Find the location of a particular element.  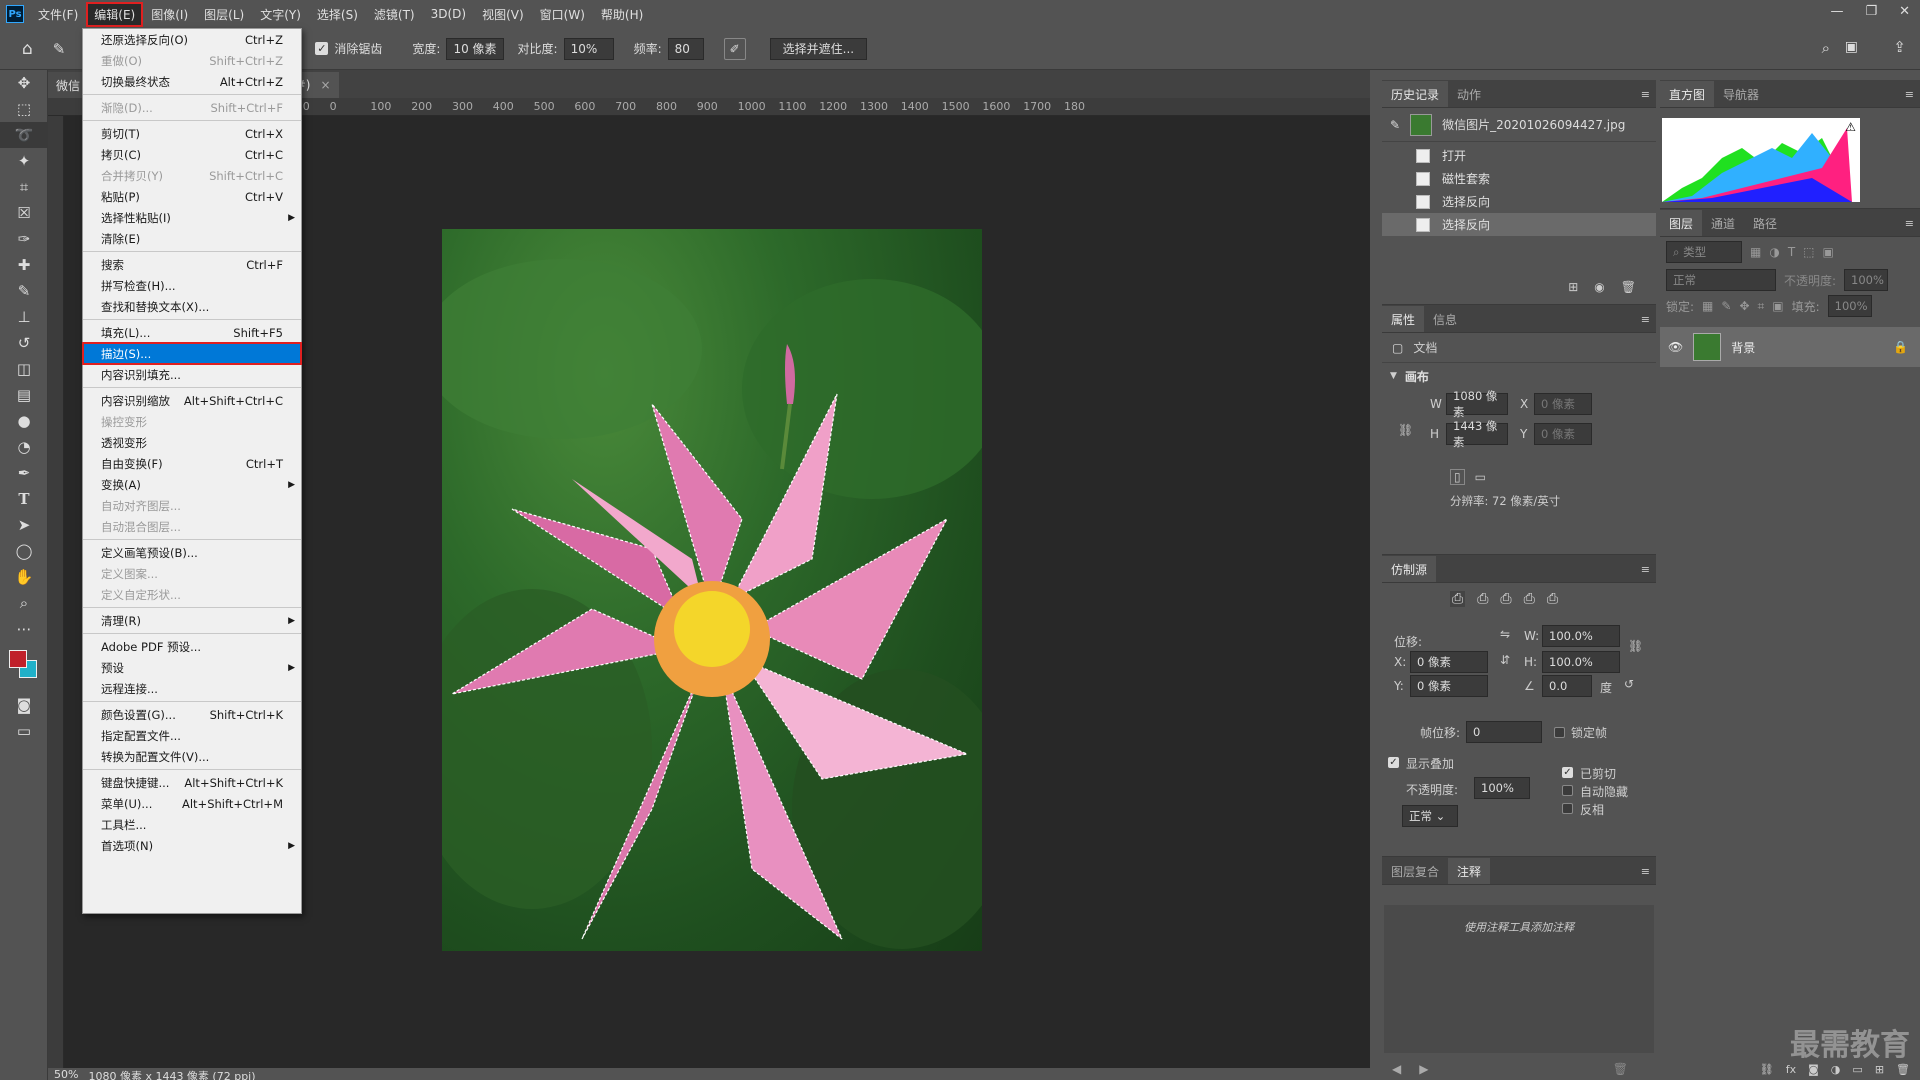

menu-item: 3D(D) is located at coordinates (448, 14).